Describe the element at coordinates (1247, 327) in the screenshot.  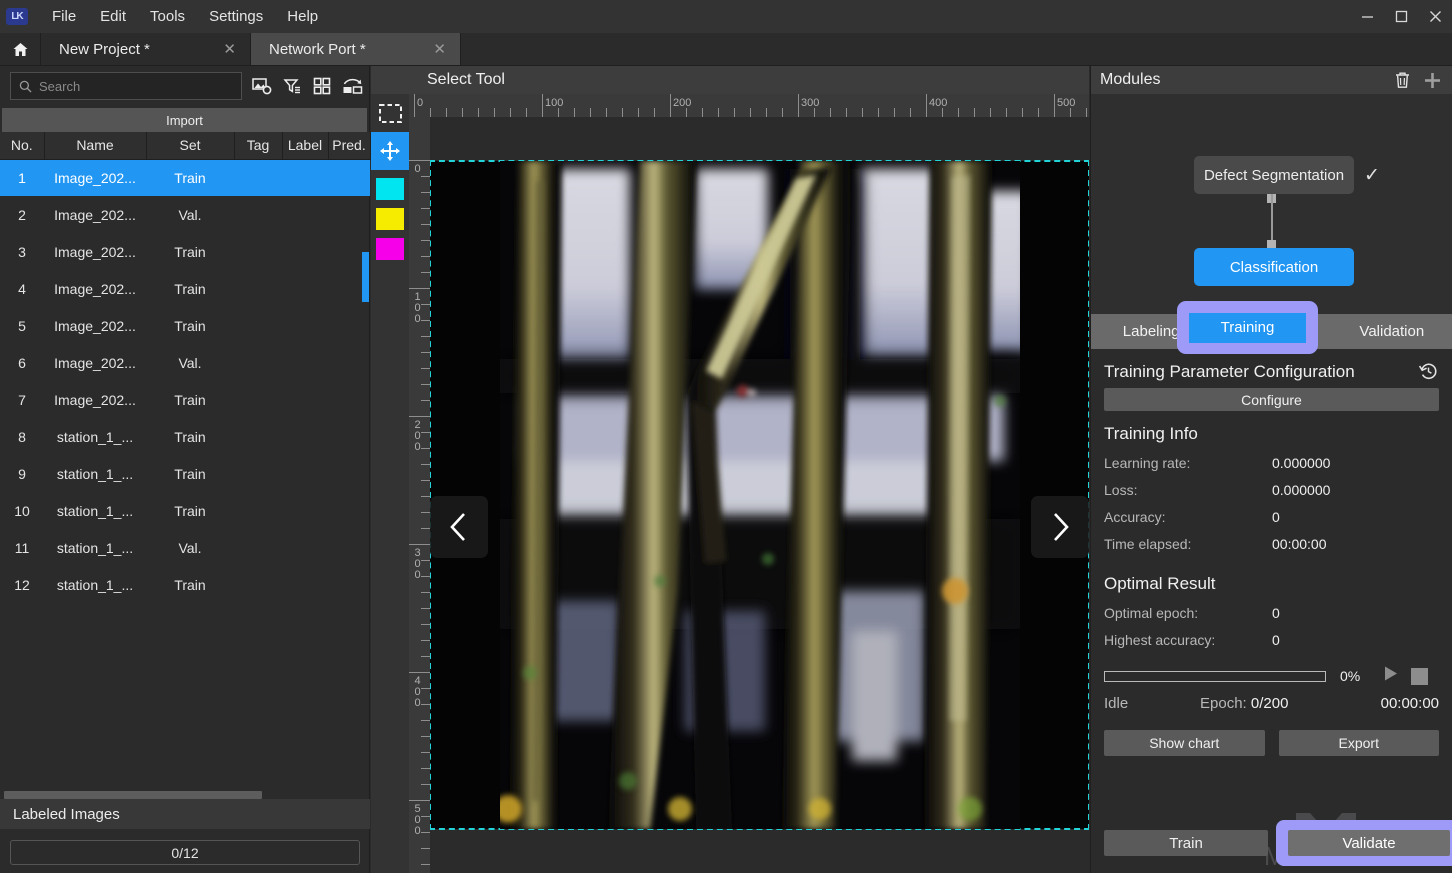
I see `tab-training: Training` at that location.